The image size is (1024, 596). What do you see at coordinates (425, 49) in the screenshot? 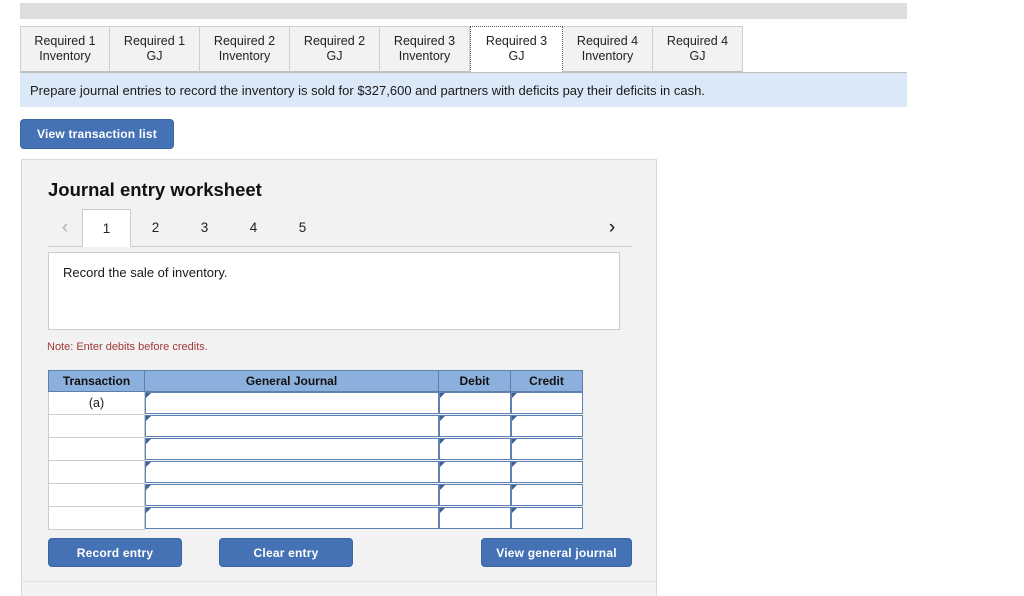
I see `requirement-tab-5: Required 3 Inventory` at bounding box center [425, 49].